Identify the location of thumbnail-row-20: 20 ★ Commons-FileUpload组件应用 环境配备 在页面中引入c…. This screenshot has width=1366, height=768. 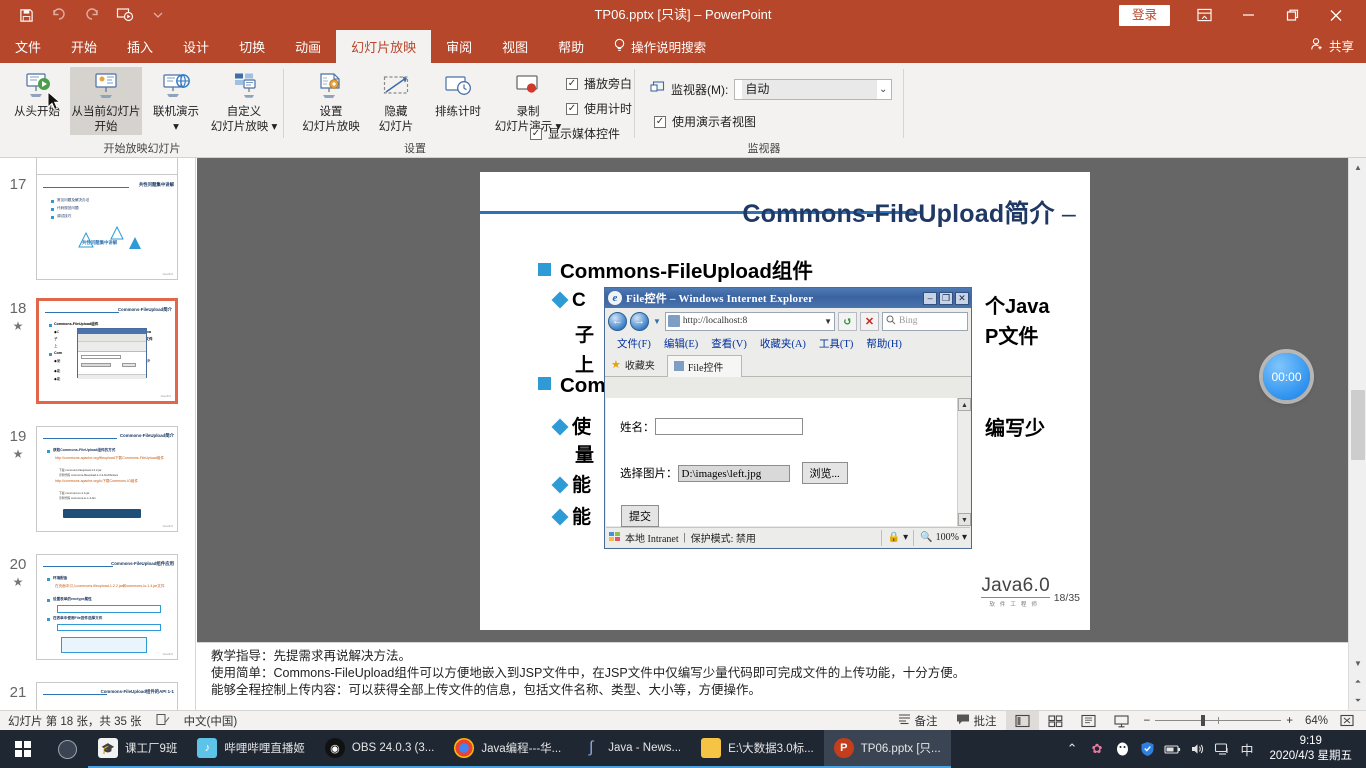
(97, 607).